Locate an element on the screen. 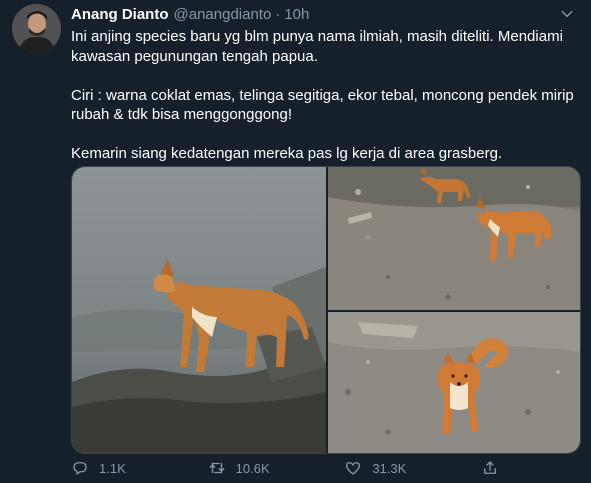  heart-icon is located at coordinates (353, 468).